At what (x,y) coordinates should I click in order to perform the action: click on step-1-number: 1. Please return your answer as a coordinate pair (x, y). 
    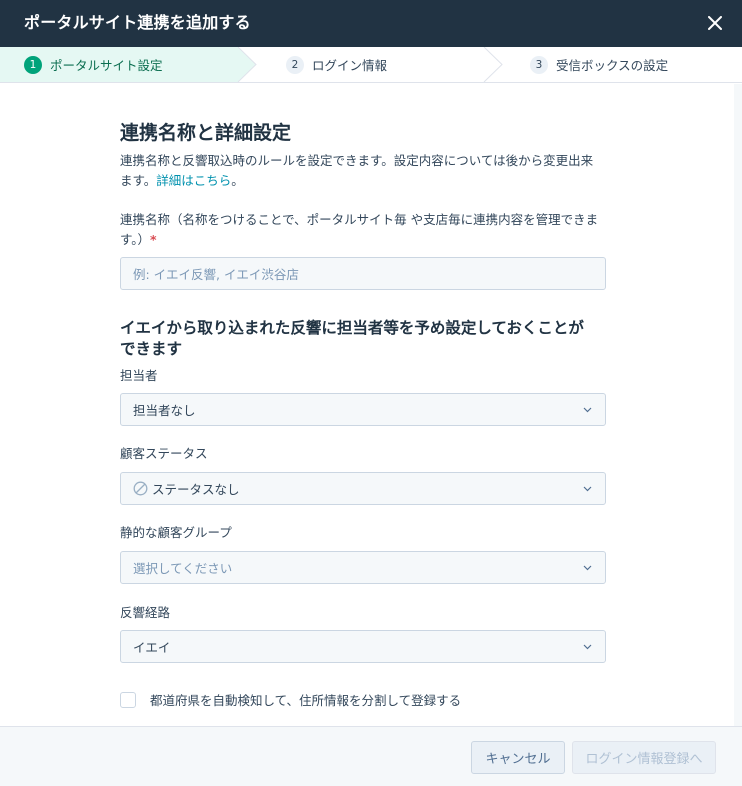
    Looking at the image, I should click on (33, 64).